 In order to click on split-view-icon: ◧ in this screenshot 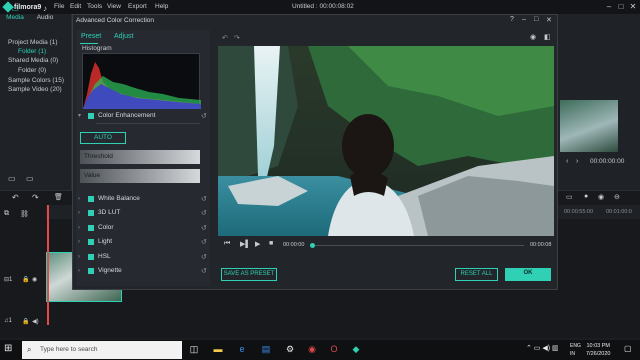, I will do `click(547, 37)`.